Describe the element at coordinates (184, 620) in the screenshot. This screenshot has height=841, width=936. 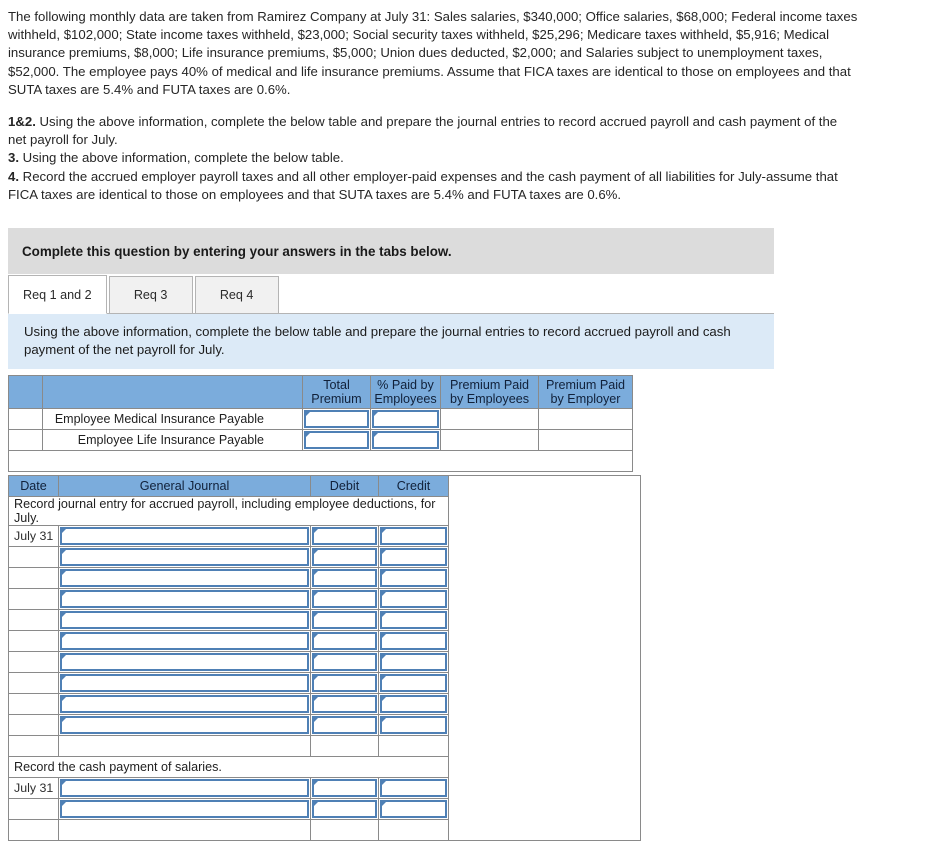
I see `journal-s1-r5-account-input` at that location.